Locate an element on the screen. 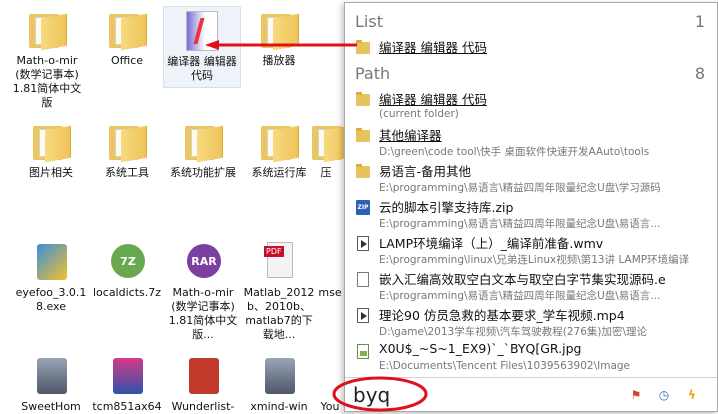 This screenshot has height=414, width=718. desktop-icon-sweethome: SweetHom is located at coordinates (51, 383).